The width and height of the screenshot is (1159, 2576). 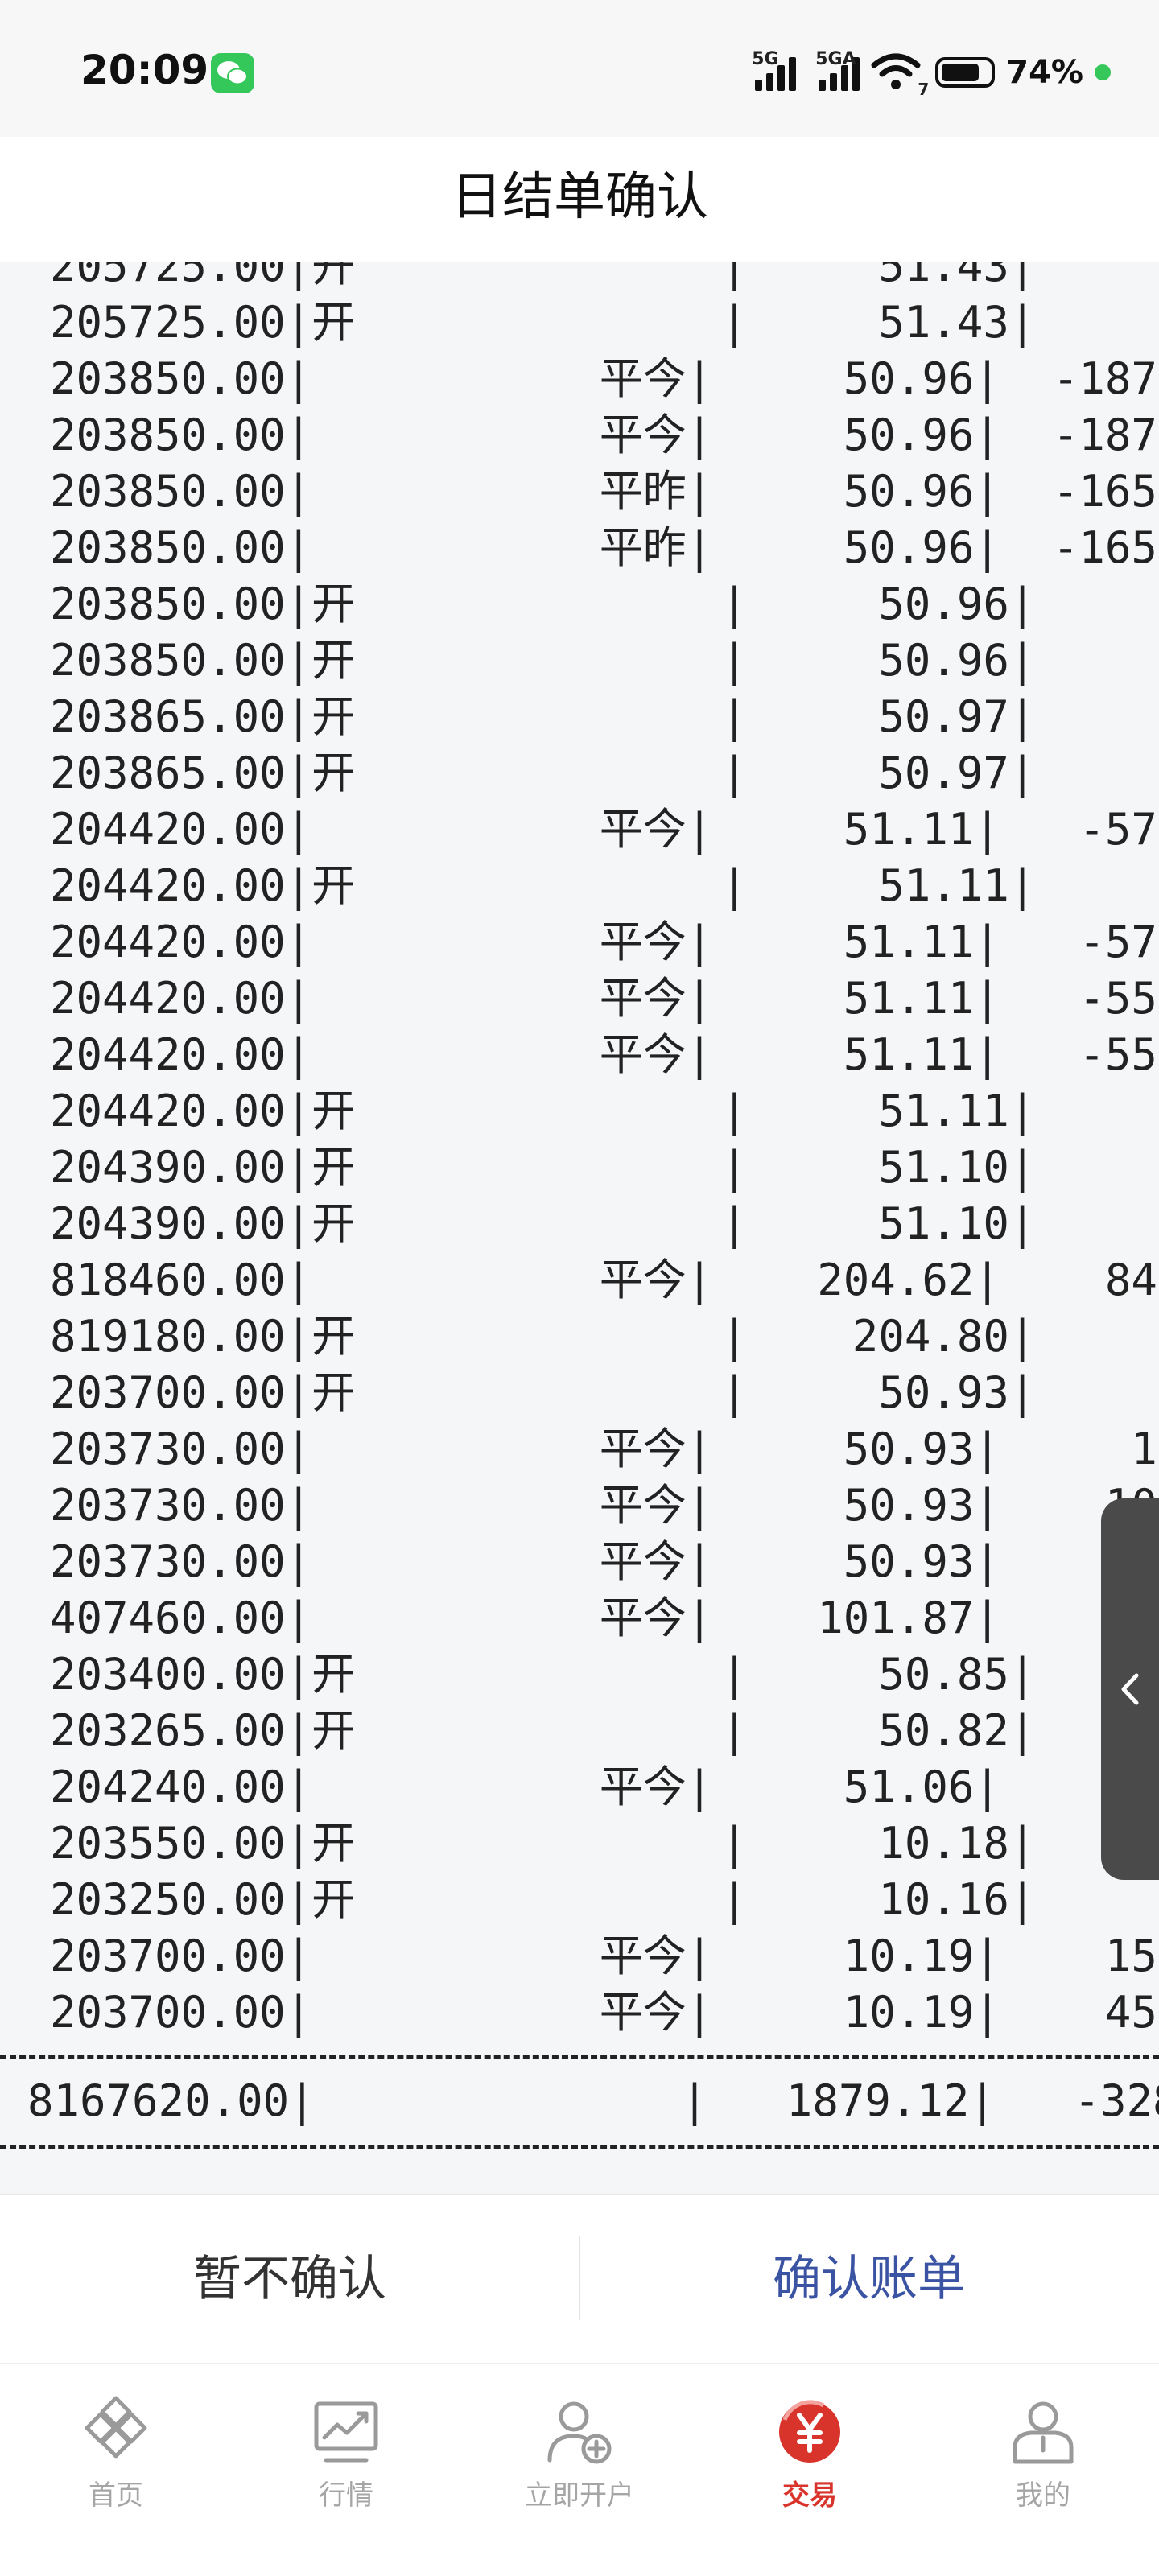 What do you see at coordinates (900, 75) in the screenshot?
I see `wifi-icon: 7` at bounding box center [900, 75].